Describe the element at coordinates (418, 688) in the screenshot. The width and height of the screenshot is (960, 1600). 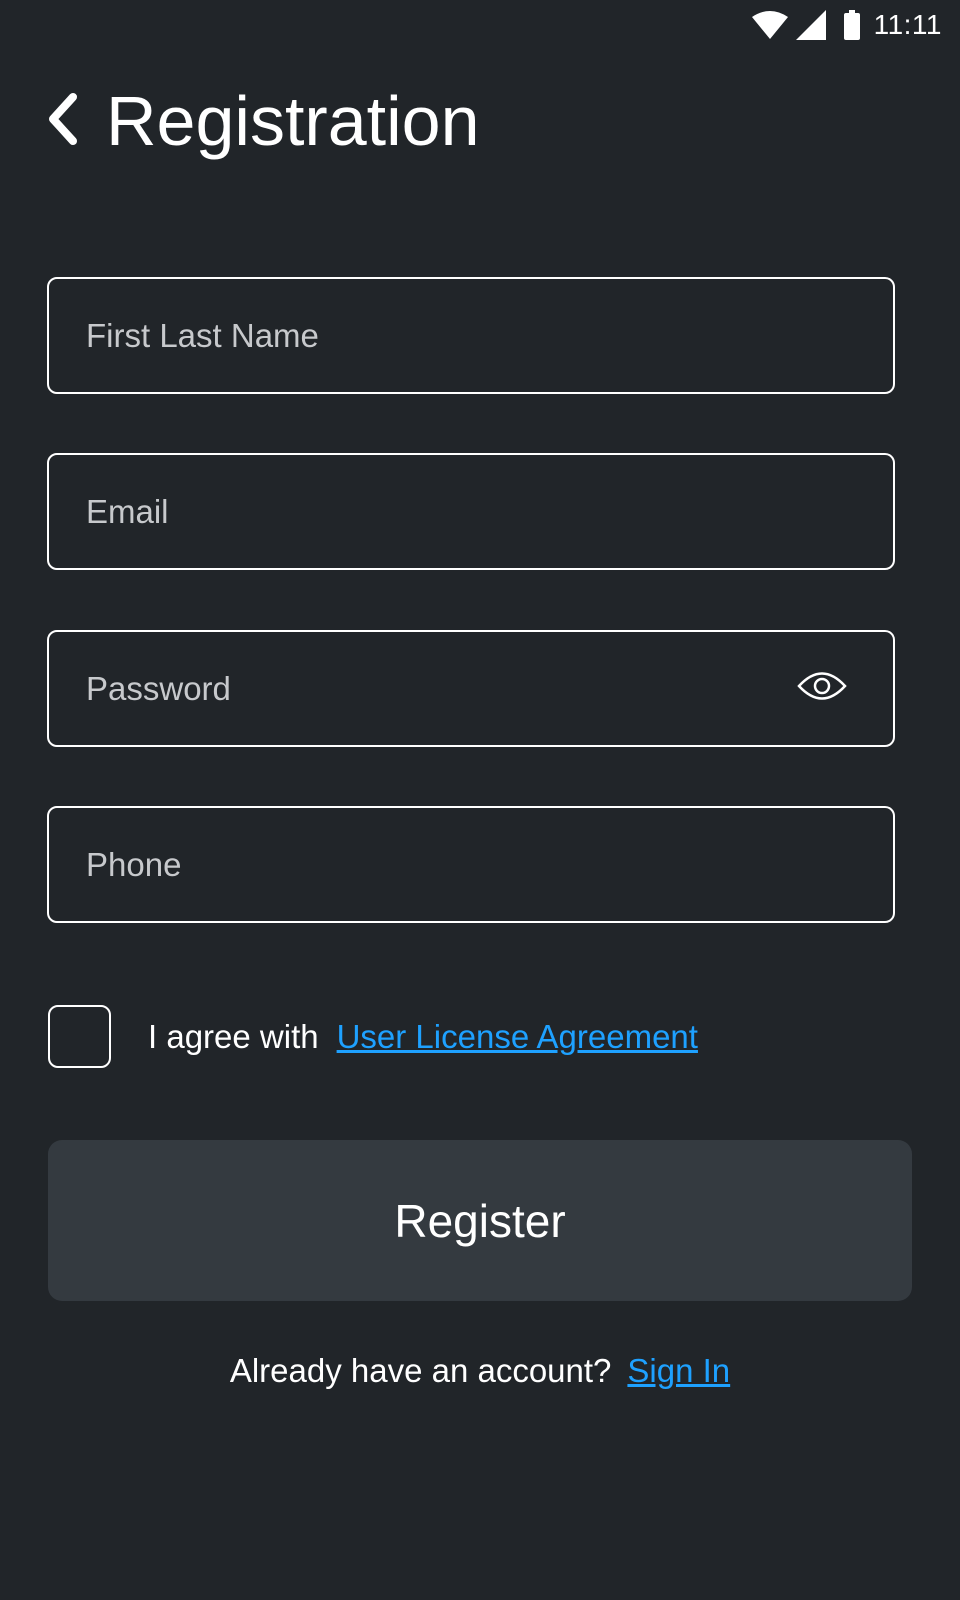
I see `password-input` at that location.